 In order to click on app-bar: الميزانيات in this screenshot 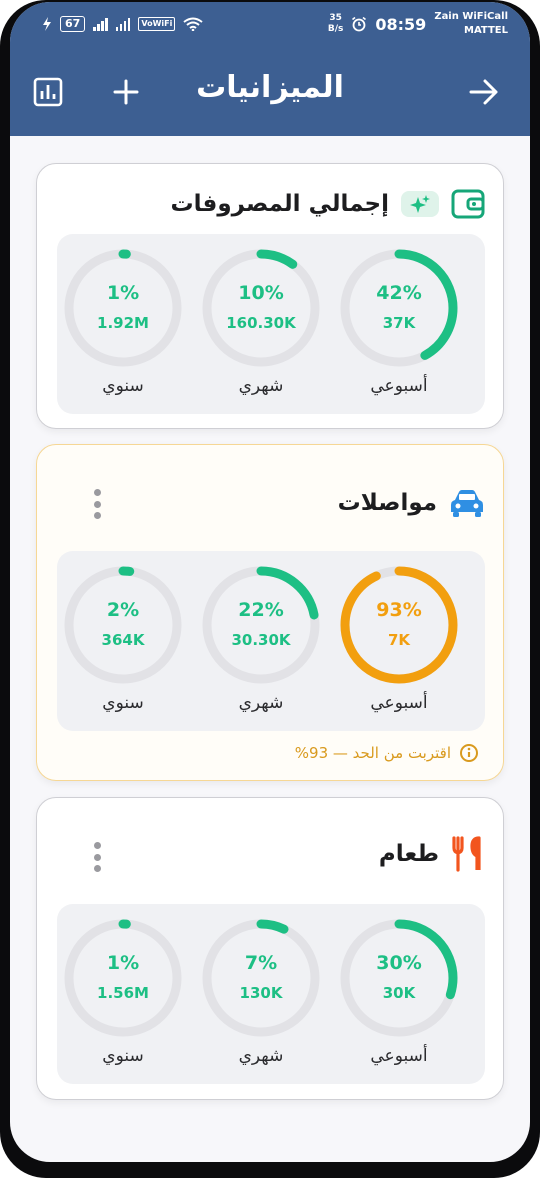, I will do `click(270, 94)`.